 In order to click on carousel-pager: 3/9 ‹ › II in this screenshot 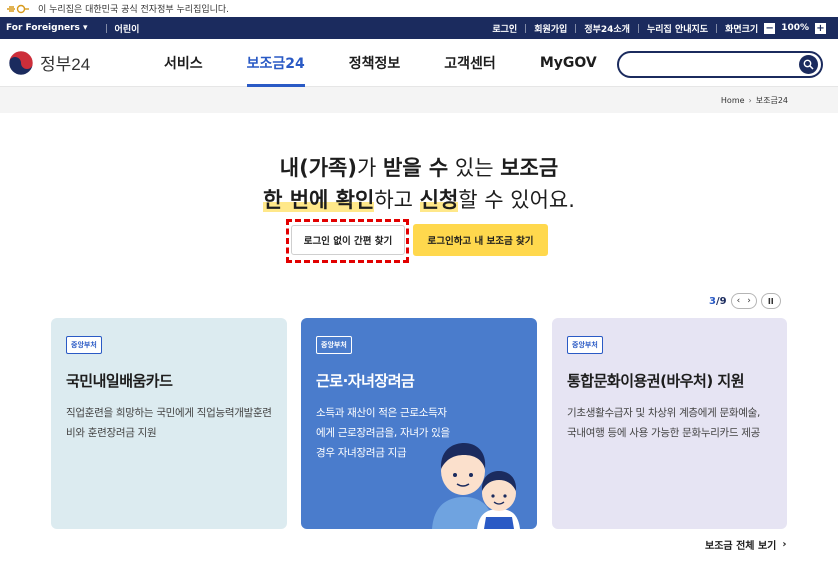, I will do `click(745, 301)`.